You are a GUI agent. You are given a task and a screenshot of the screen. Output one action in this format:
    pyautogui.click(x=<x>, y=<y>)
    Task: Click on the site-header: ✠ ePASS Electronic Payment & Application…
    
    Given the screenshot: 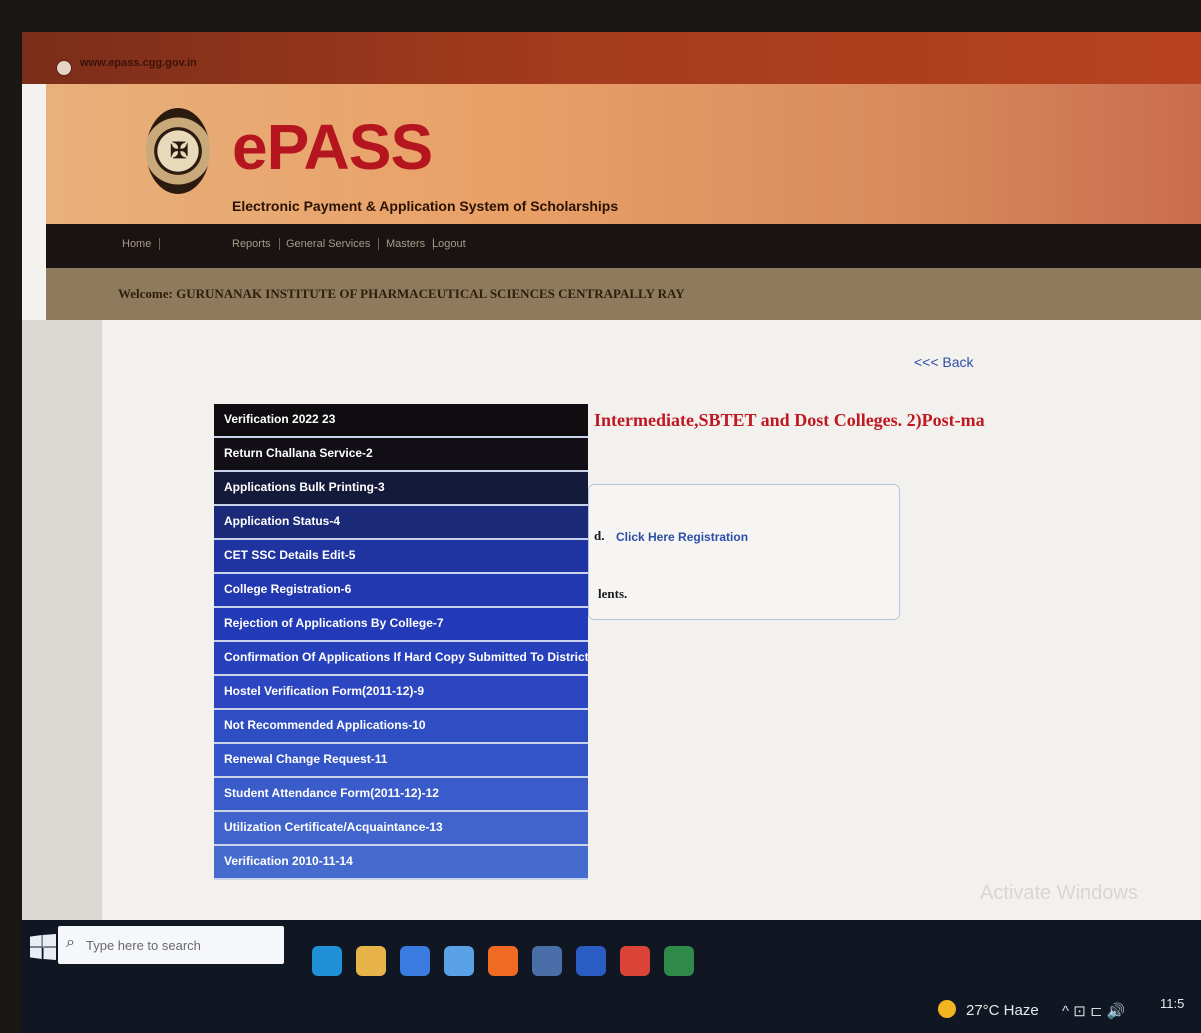 What is the action you would take?
    pyautogui.click(x=623, y=154)
    